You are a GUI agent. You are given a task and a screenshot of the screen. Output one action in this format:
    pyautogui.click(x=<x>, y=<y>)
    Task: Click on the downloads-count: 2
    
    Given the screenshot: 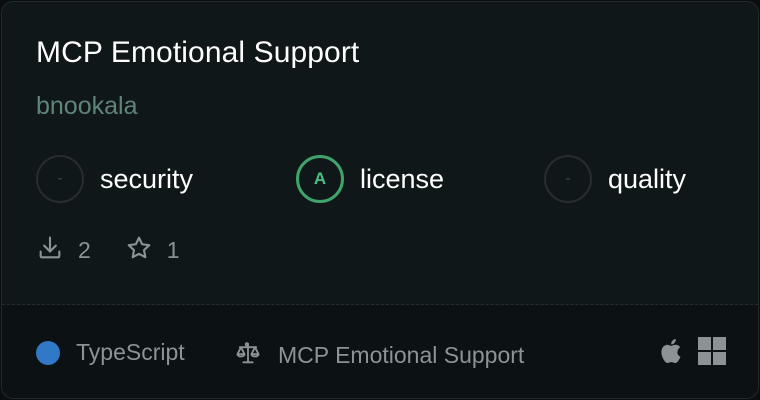 What is the action you would take?
    pyautogui.click(x=84, y=249)
    